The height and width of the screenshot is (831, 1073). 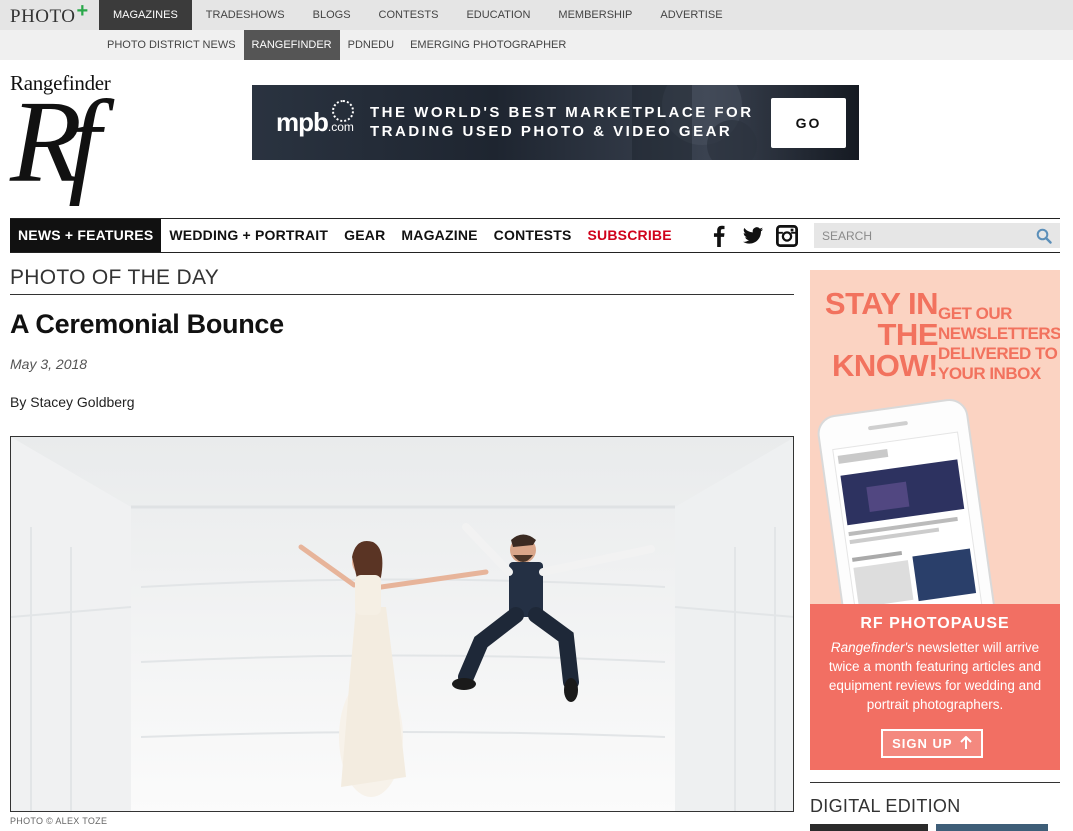 What do you see at coordinates (488, 45) in the screenshot?
I see `sub-nav-emerging-photographer: EMERGING PHOTOGRAPHER` at bounding box center [488, 45].